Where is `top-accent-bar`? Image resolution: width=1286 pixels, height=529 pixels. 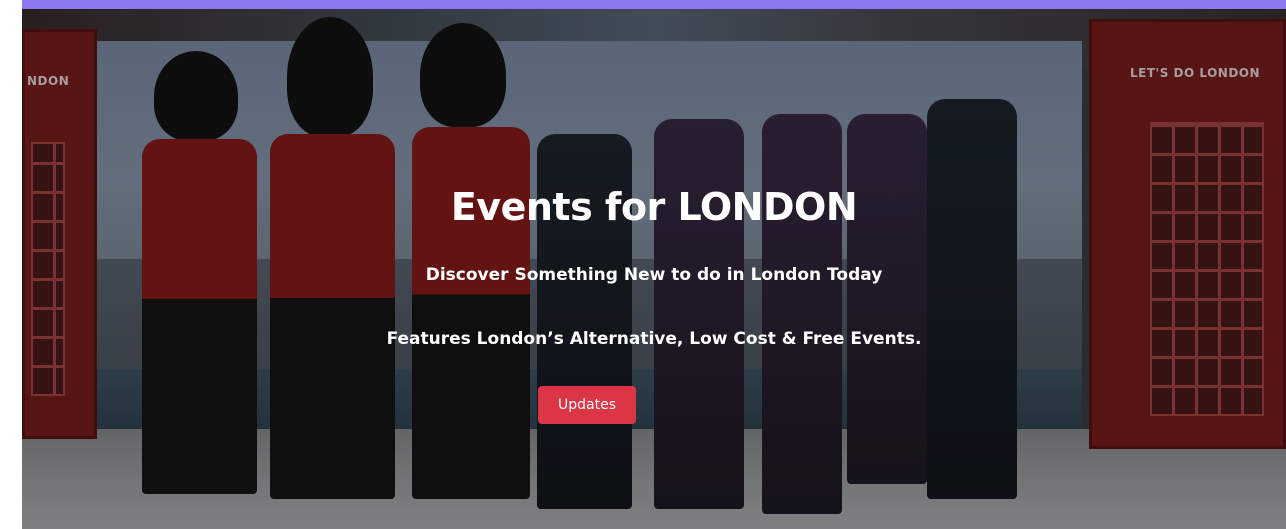
top-accent-bar is located at coordinates (654, 4).